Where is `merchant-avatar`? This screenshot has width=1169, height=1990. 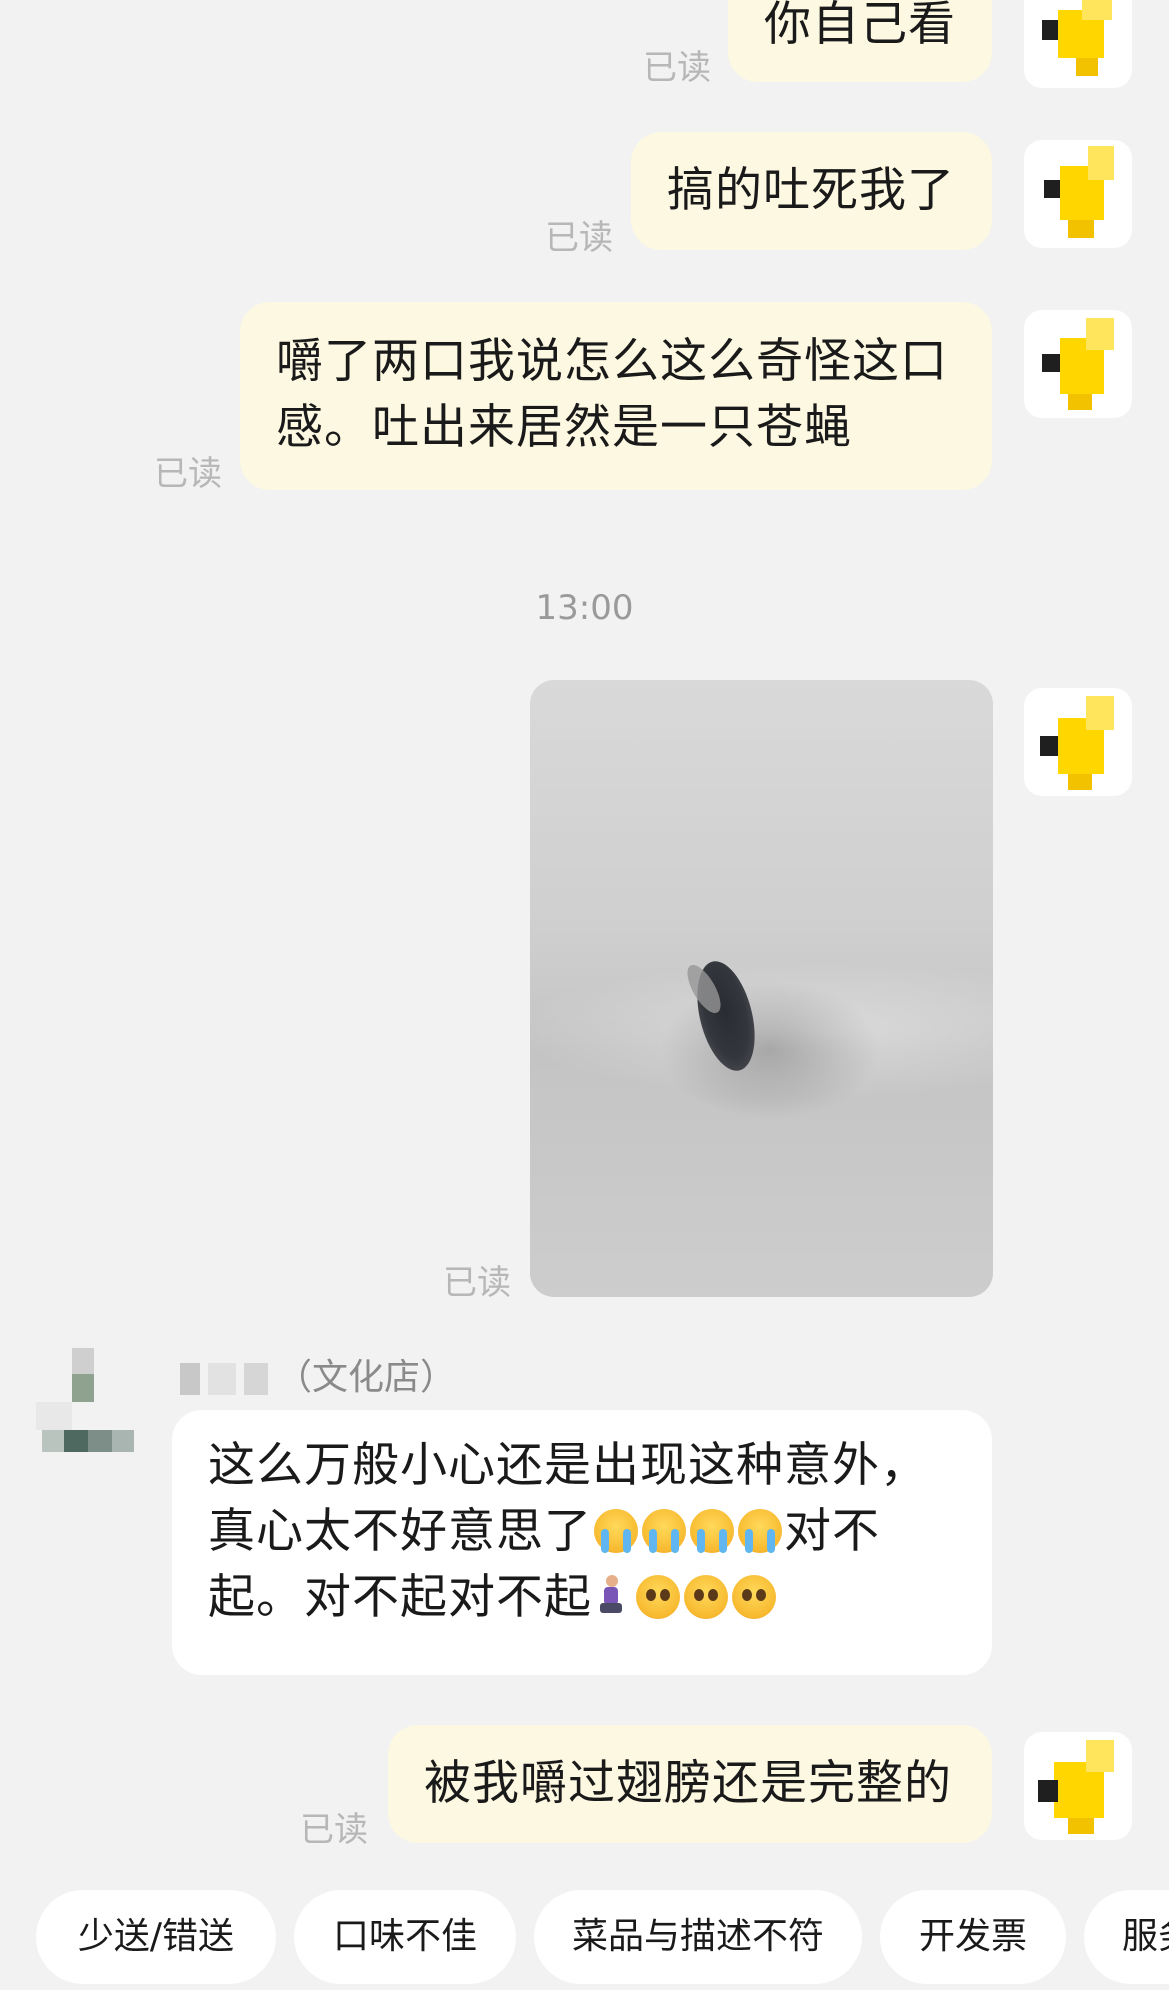 merchant-avatar is located at coordinates (90, 1402).